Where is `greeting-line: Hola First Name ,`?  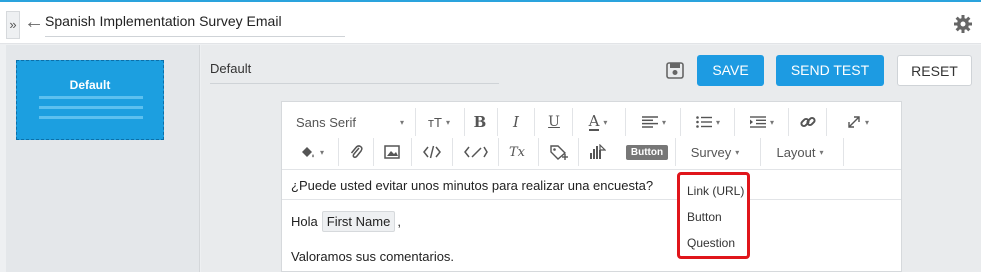 greeting-line: Hola First Name , is located at coordinates (346, 221).